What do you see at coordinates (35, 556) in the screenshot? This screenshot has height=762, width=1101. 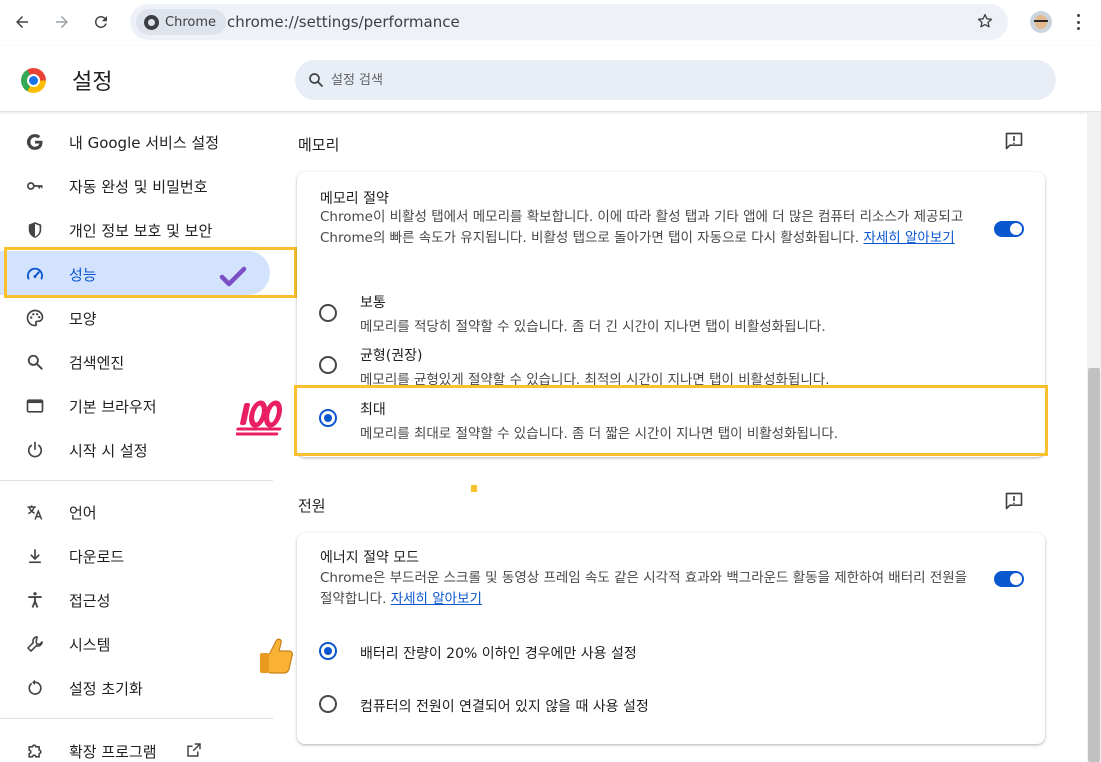 I see `download-icon` at bounding box center [35, 556].